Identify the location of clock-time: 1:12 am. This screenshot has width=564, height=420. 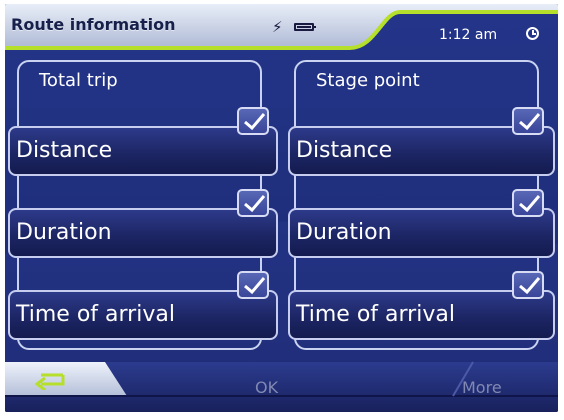
(468, 35).